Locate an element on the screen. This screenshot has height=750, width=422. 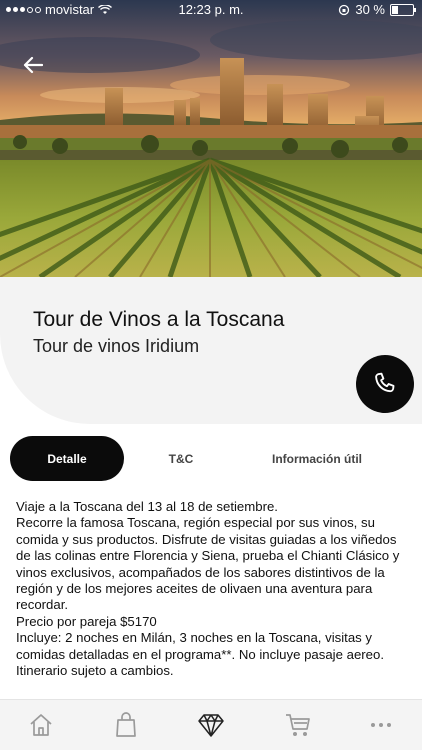
detail-price: Precio por pareja $5170 is located at coordinates (86, 621).